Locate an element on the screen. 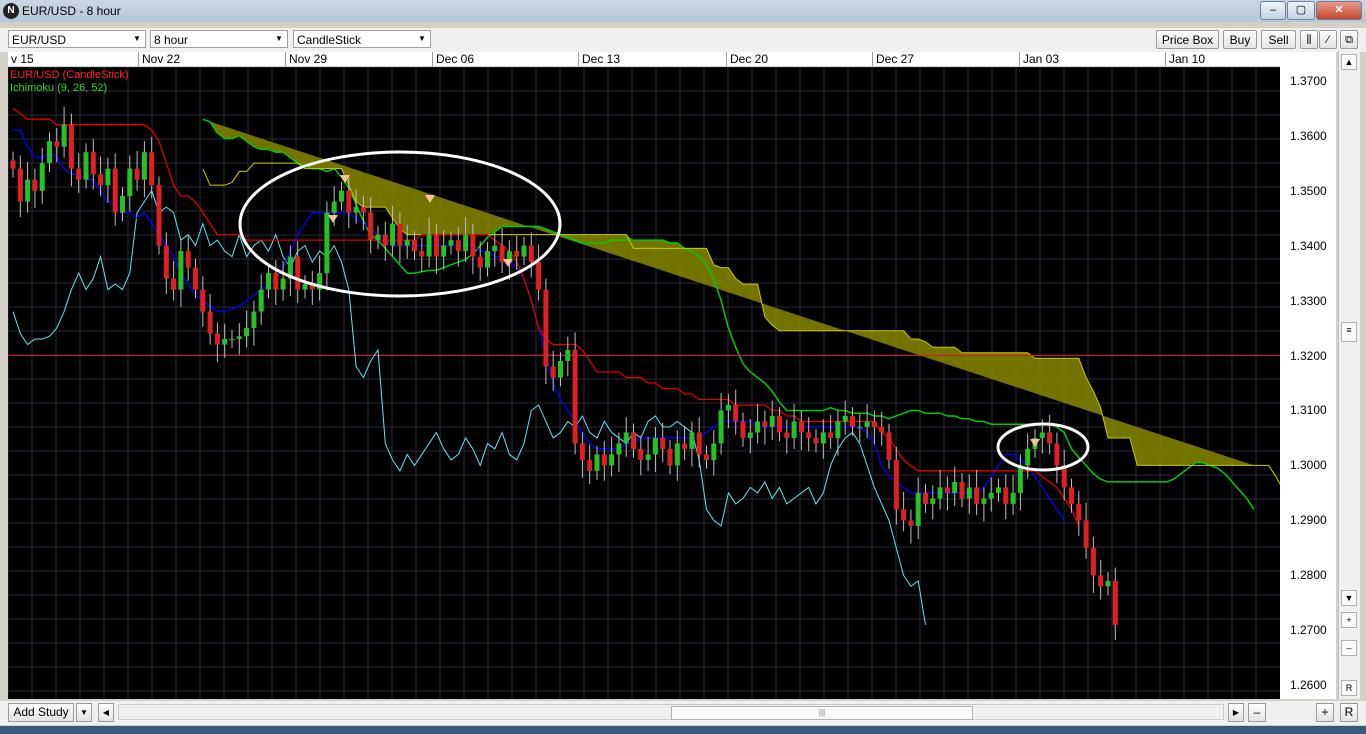 This screenshot has width=1366, height=734. price-tick-label: 1.3400 is located at coordinates (1308, 245).